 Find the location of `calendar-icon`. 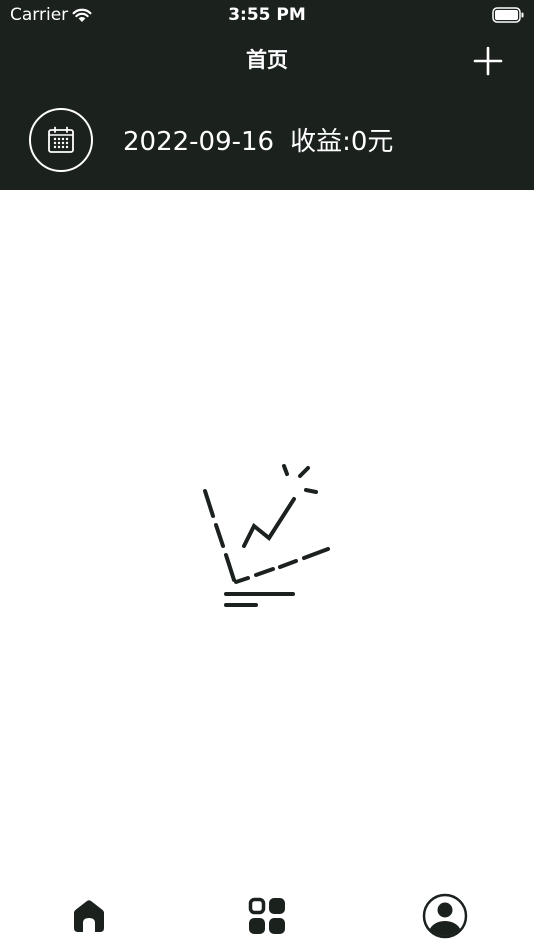

calendar-icon is located at coordinates (61, 139).